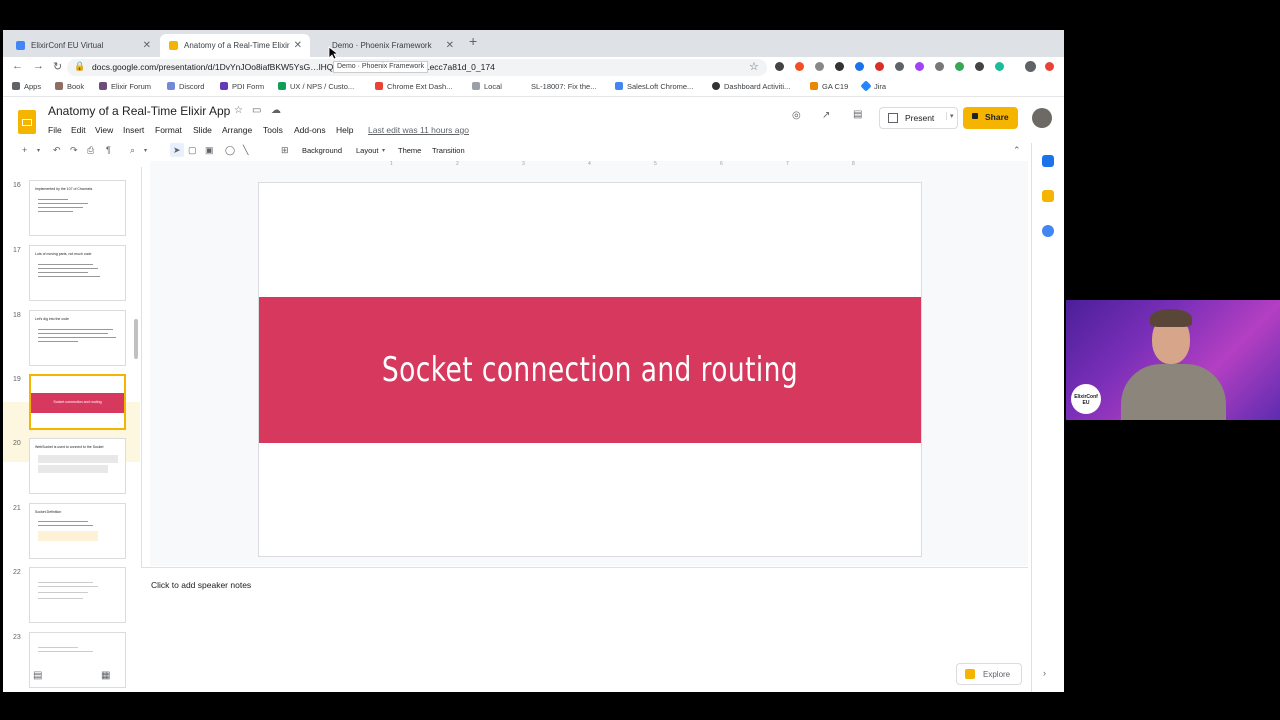  What do you see at coordinates (77, 338) in the screenshot?
I see `slide-thumbnail-18: Let's dig into the code` at bounding box center [77, 338].